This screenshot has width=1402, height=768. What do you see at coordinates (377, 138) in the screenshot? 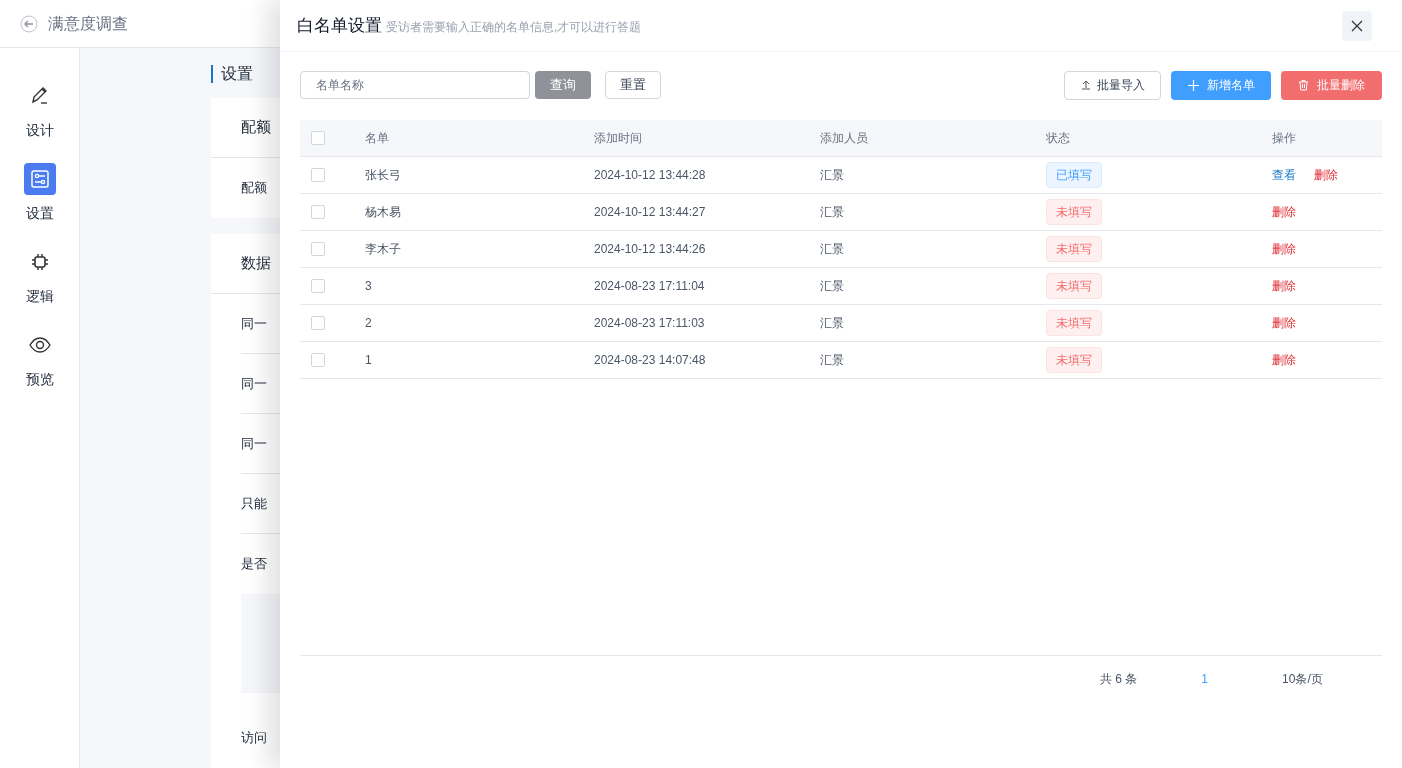
I see `column-header: 名单` at bounding box center [377, 138].